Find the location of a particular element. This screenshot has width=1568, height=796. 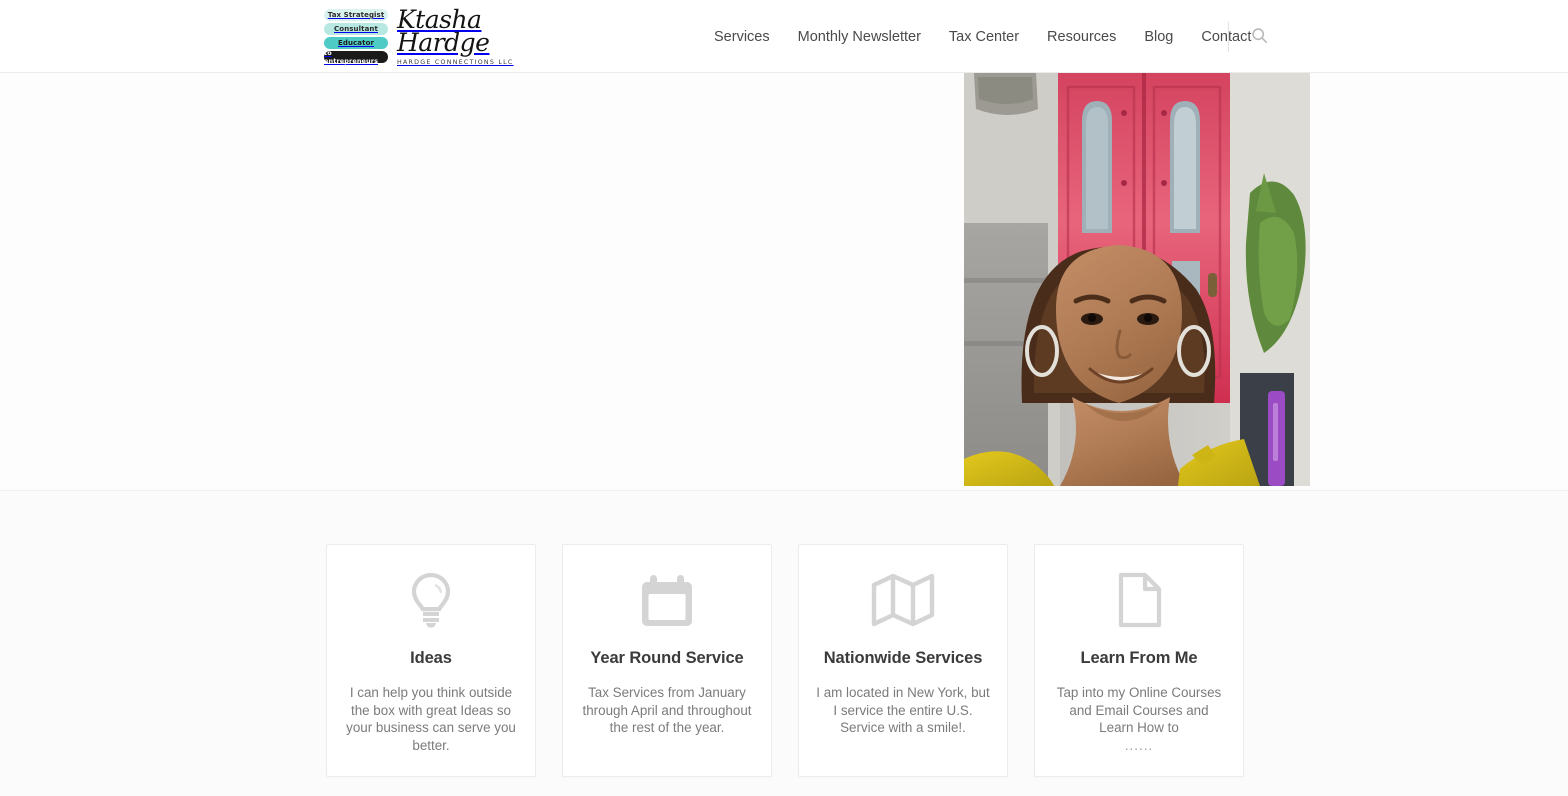

logo-badge-consultant: Consultant is located at coordinates (356, 29).